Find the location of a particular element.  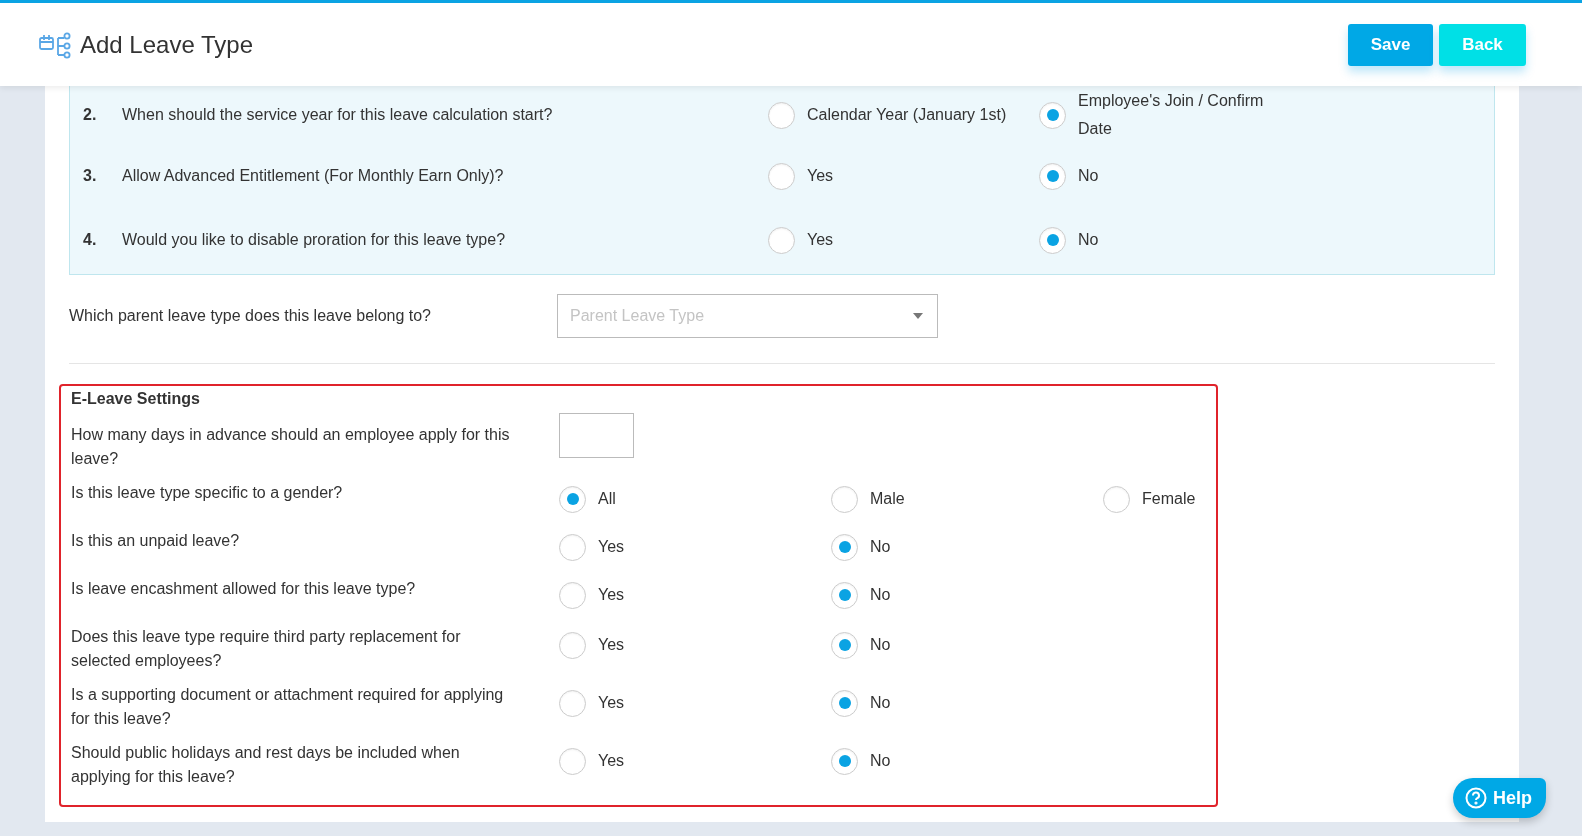

section-title: E-Leave Settings is located at coordinates (136, 399).